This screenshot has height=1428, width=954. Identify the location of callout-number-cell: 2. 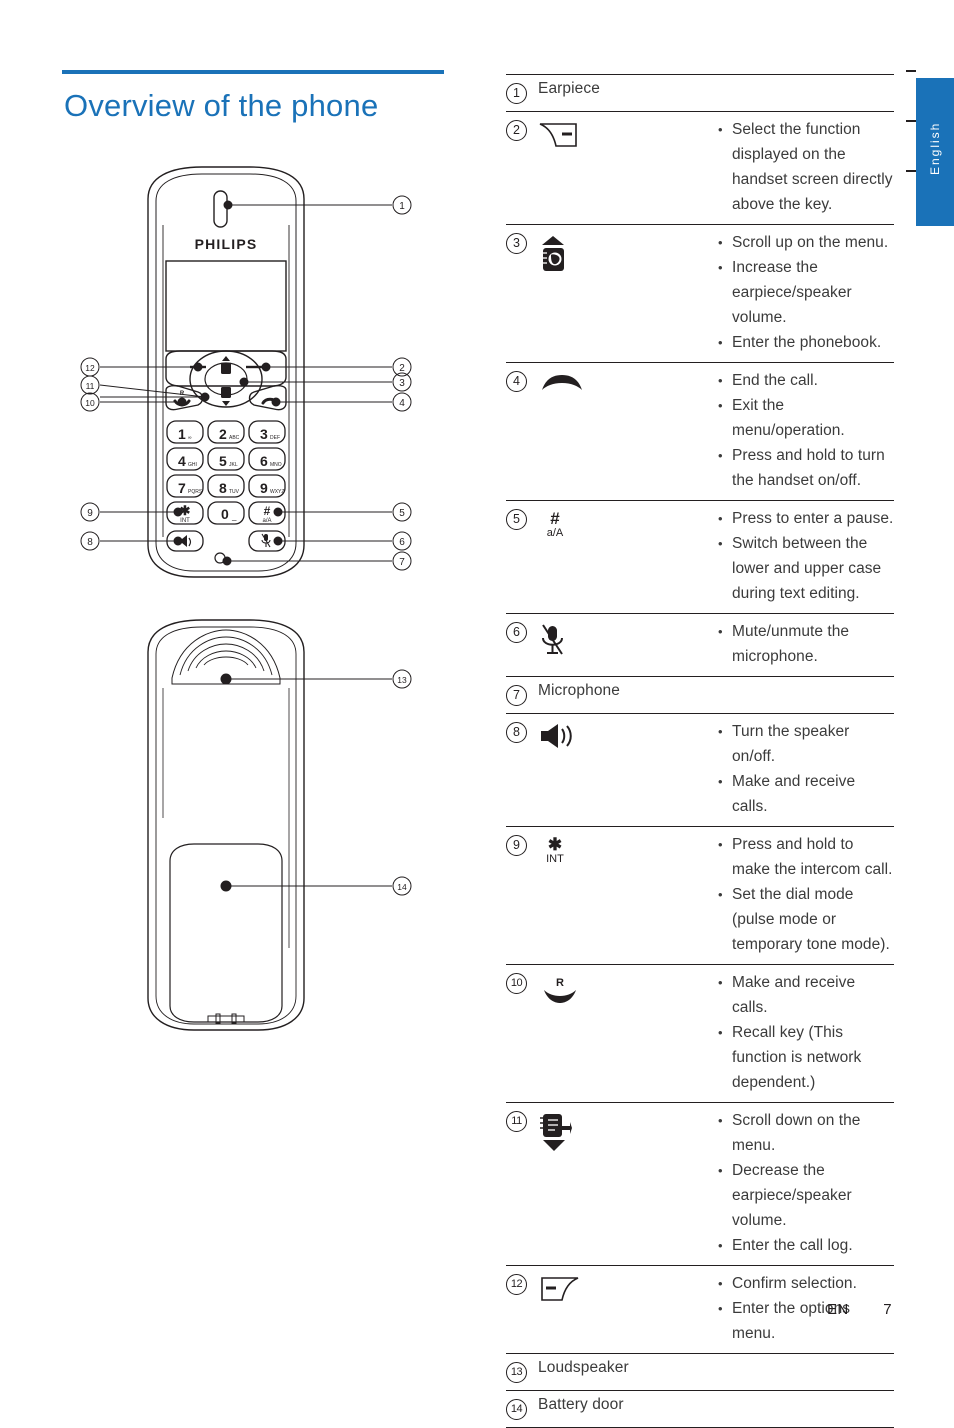
(522, 168).